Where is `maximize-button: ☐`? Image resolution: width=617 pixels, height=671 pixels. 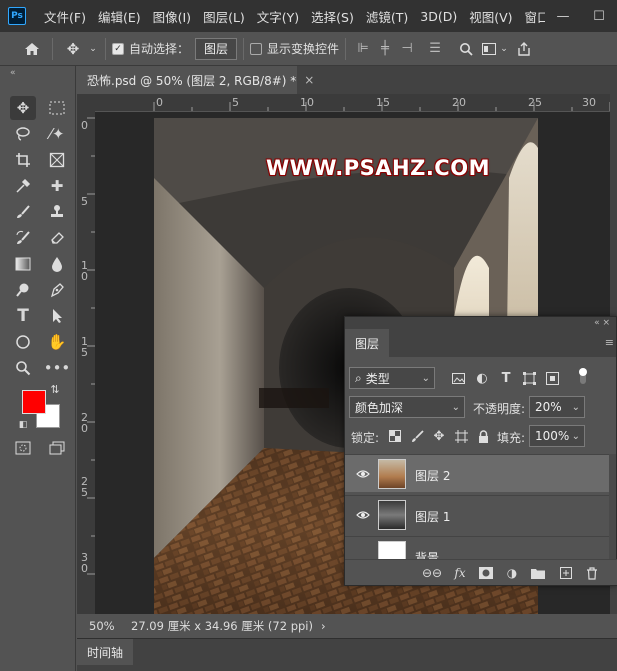 maximize-button: ☐ is located at coordinates (599, 16).